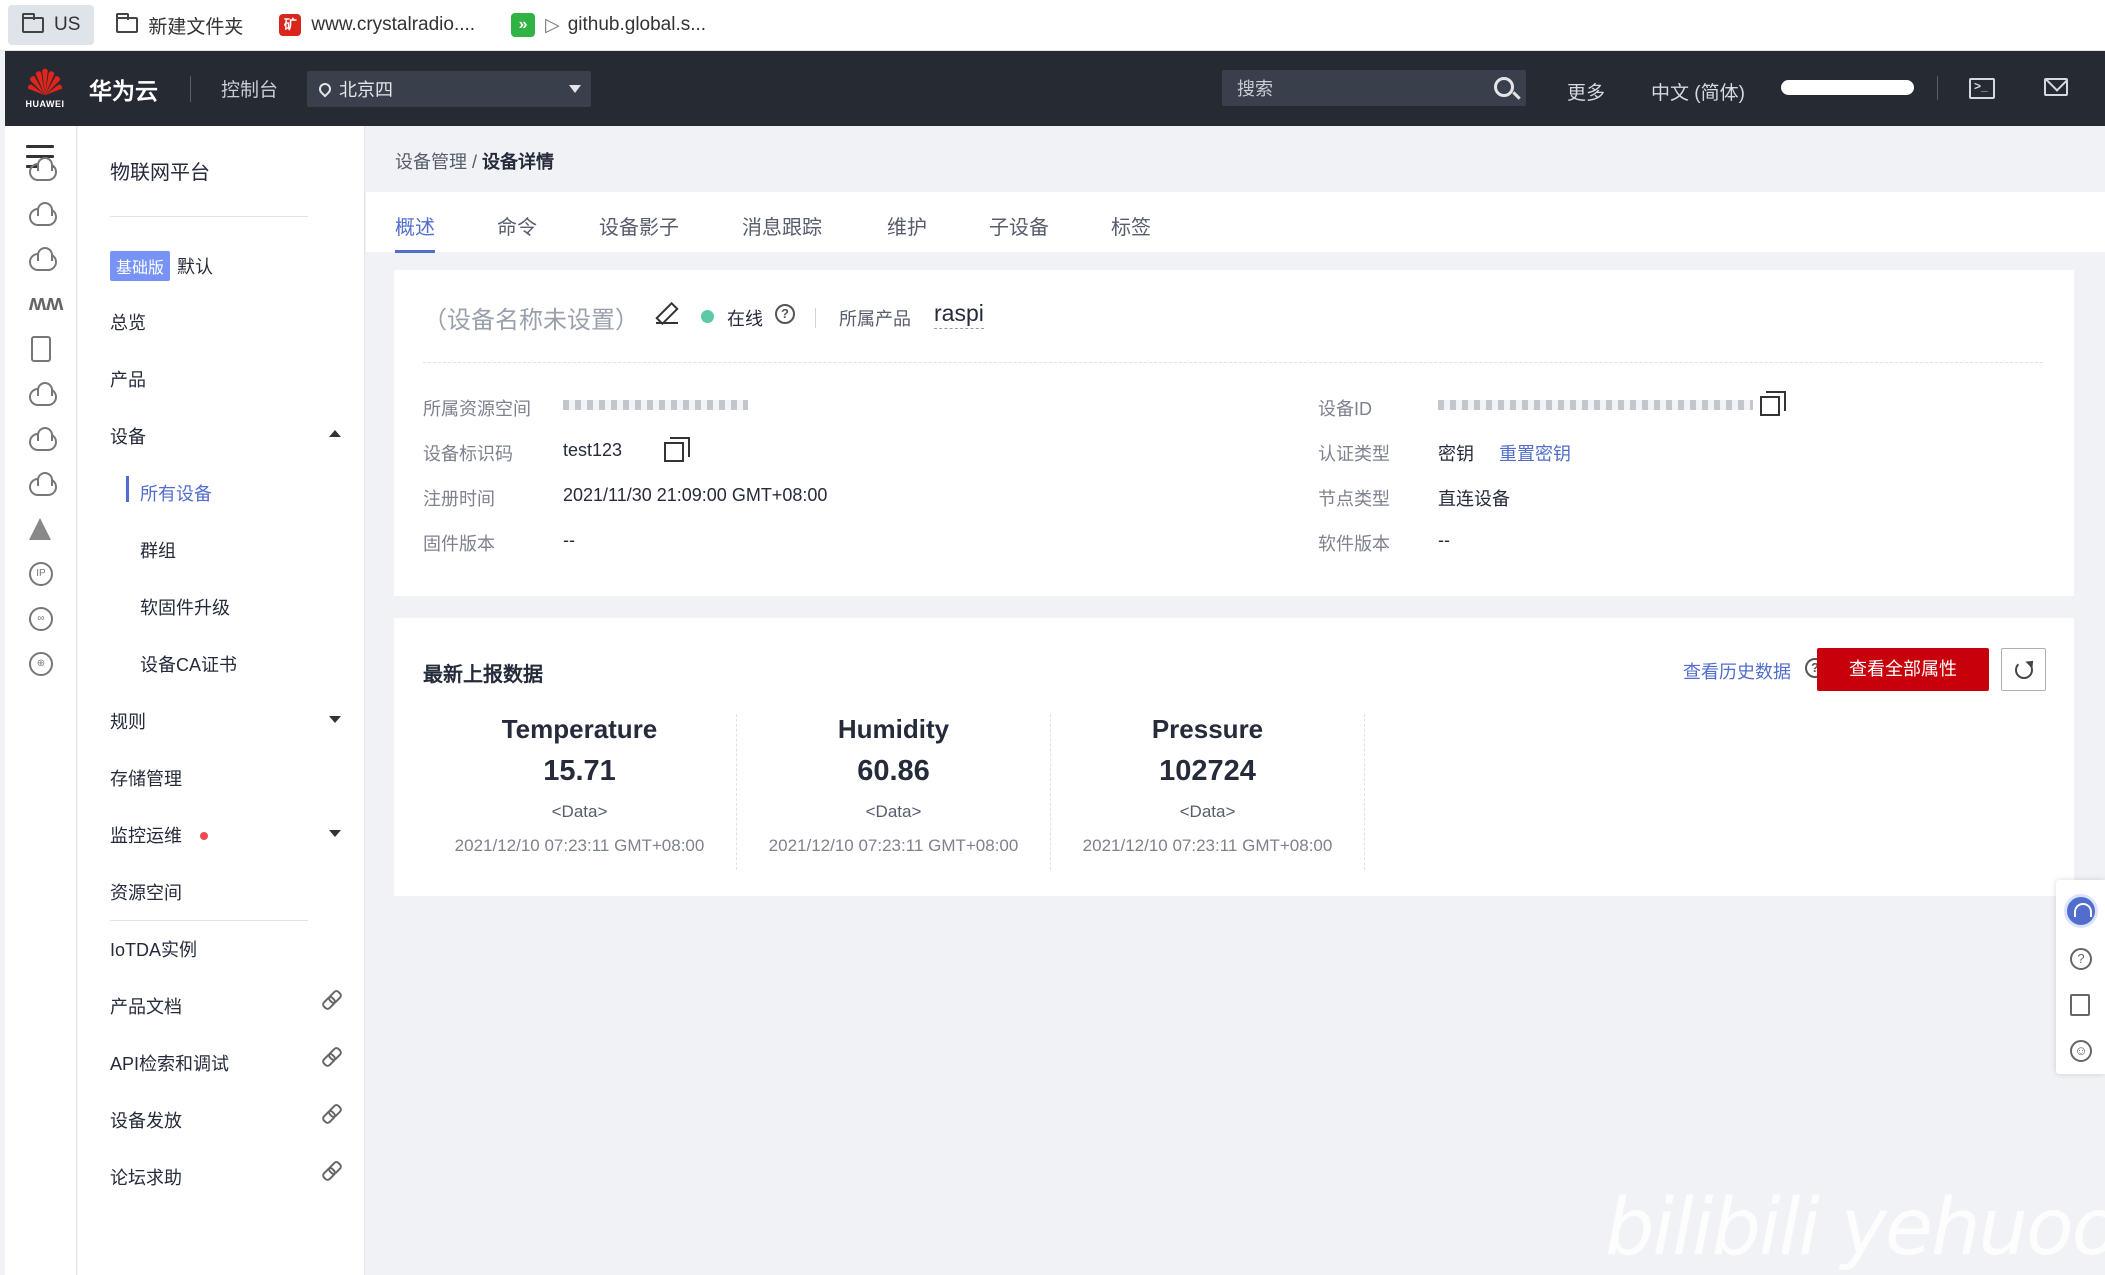 The width and height of the screenshot is (2105, 1275). What do you see at coordinates (1855, 1228) in the screenshot?
I see `watermark: bilibili yehuoone` at bounding box center [1855, 1228].